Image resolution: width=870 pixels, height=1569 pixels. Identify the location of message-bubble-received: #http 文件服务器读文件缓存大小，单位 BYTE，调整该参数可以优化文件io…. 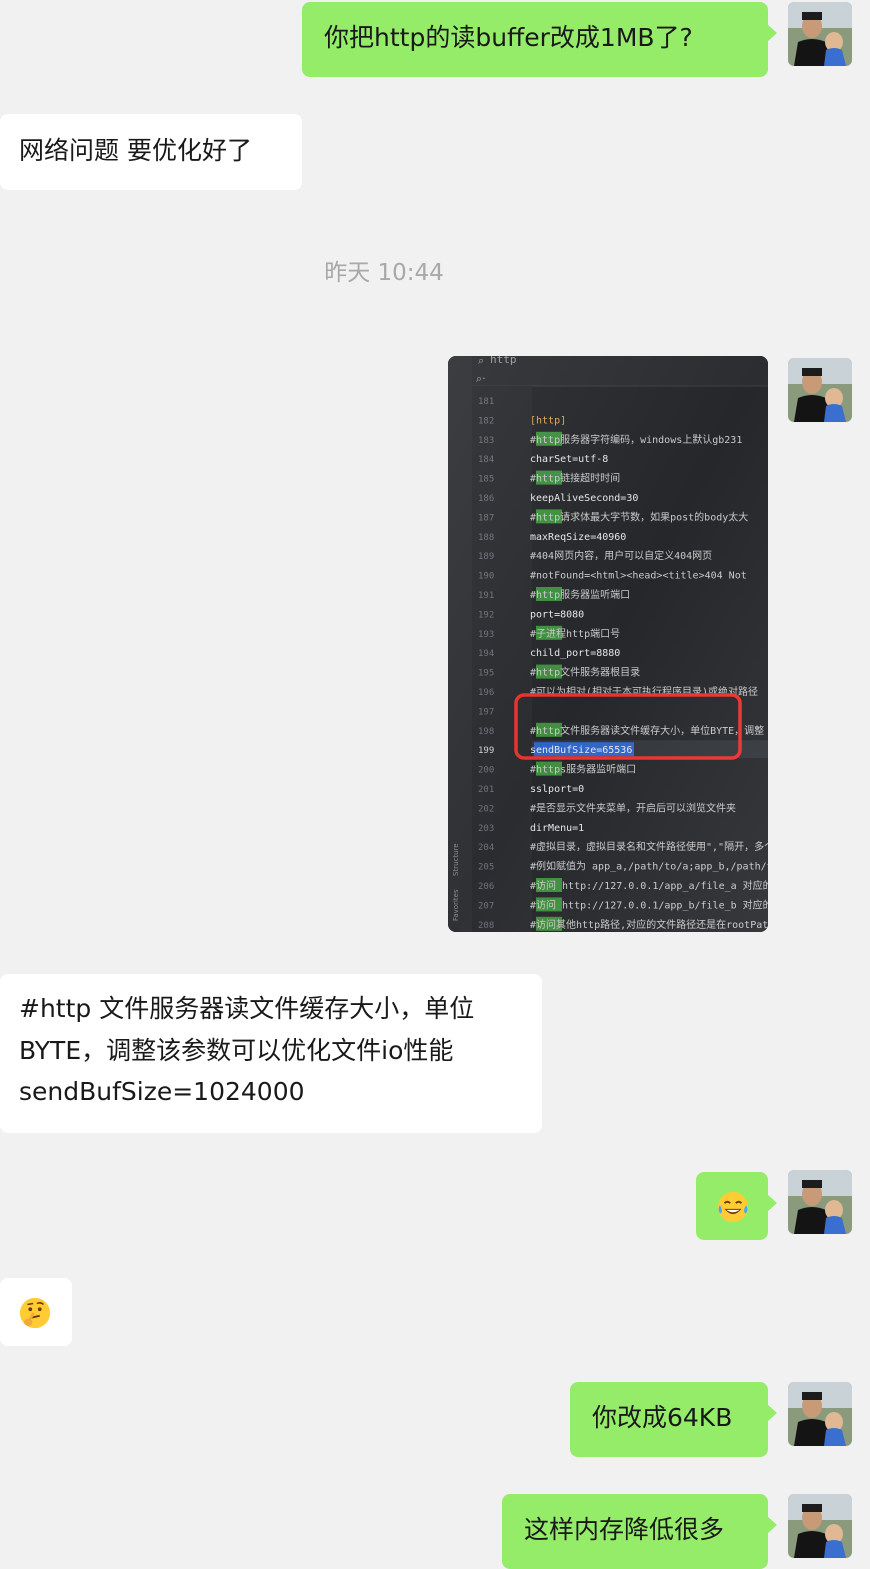
(271, 1053).